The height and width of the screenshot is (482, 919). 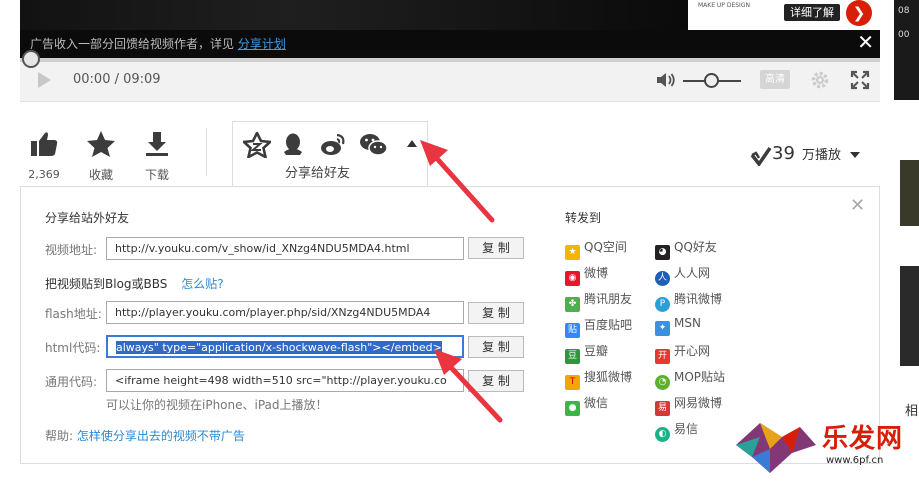 I want to click on no-ad-help-link: 怎样使分享出去的视频不带广告, so click(x=161, y=436).